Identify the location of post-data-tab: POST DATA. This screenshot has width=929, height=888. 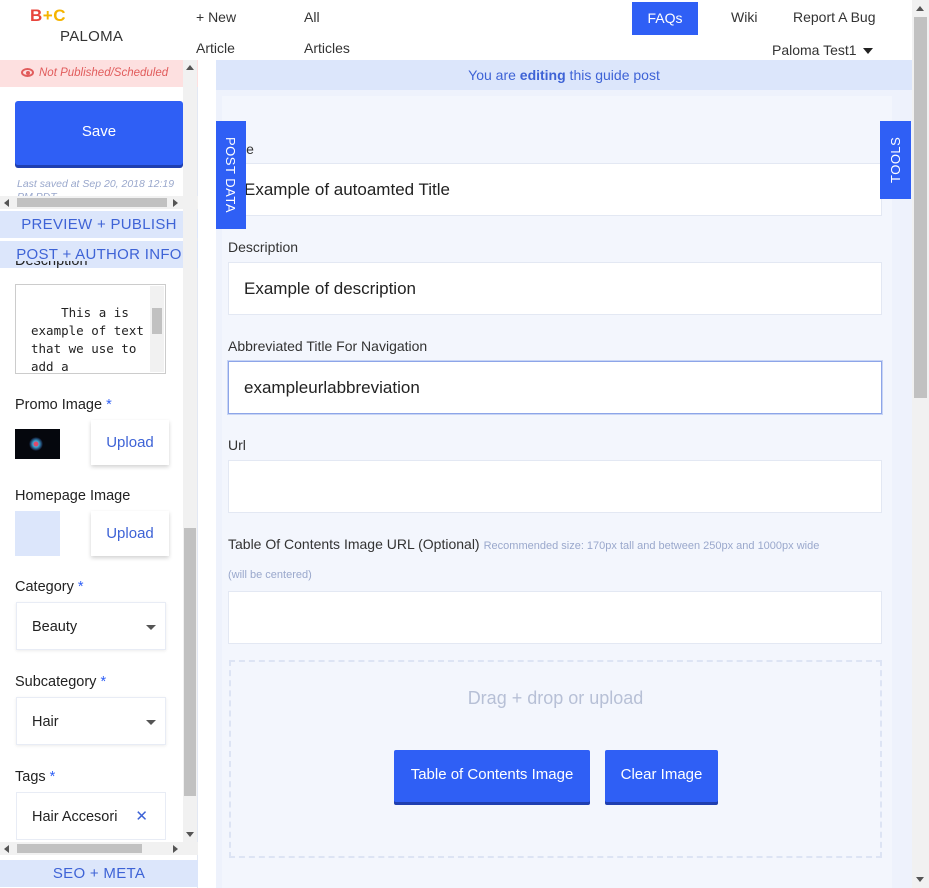
(231, 175).